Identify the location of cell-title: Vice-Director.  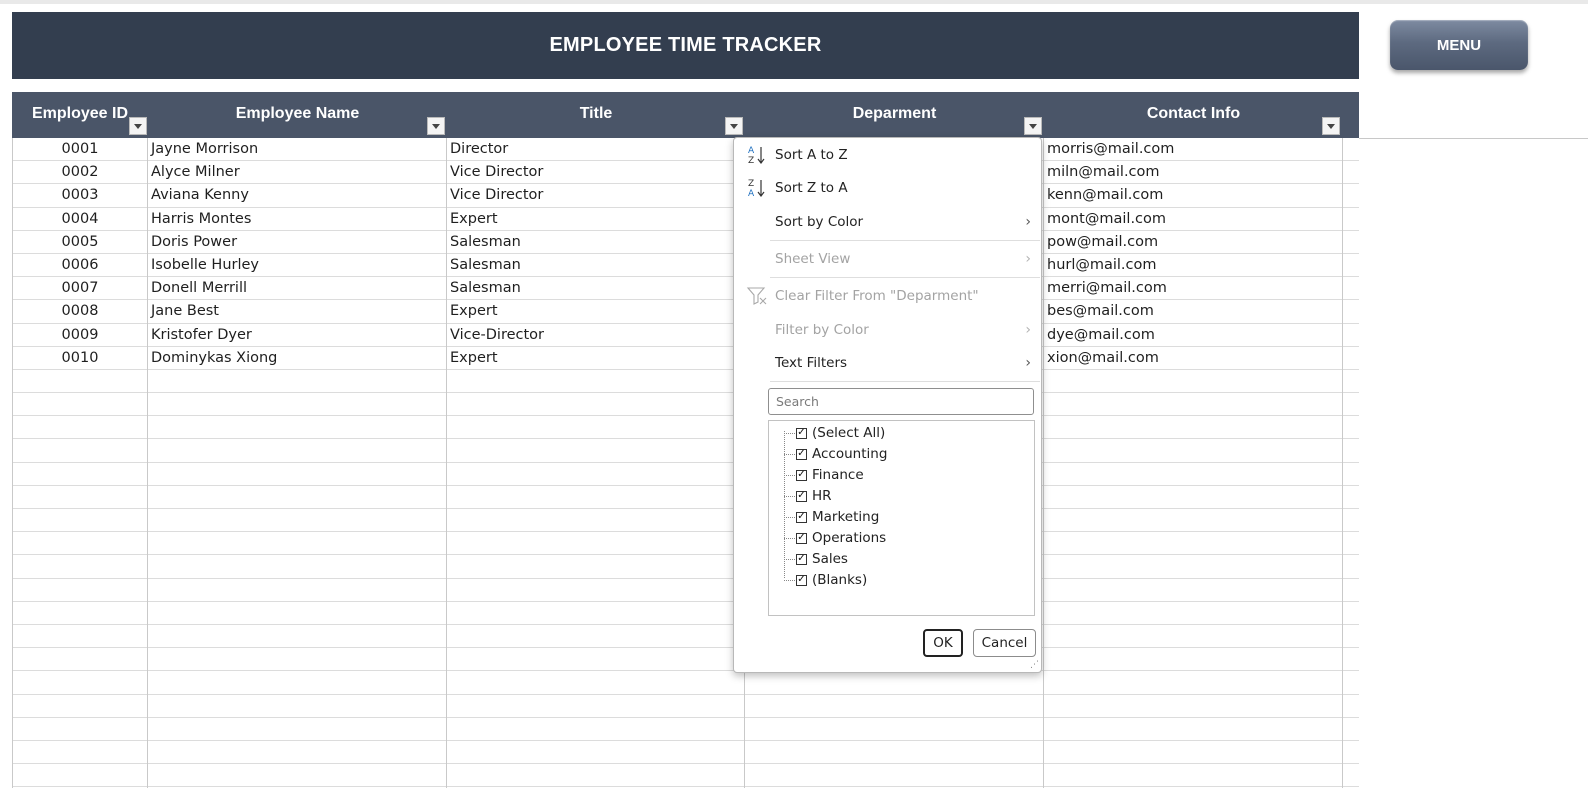
(595, 335).